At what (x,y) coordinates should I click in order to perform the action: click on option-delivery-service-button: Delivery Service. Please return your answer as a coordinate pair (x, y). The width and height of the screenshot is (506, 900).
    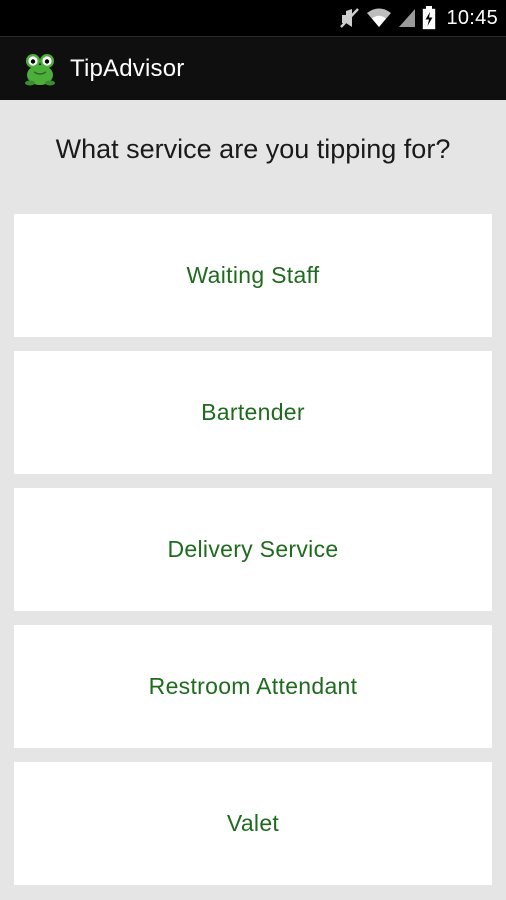
    Looking at the image, I should click on (253, 549).